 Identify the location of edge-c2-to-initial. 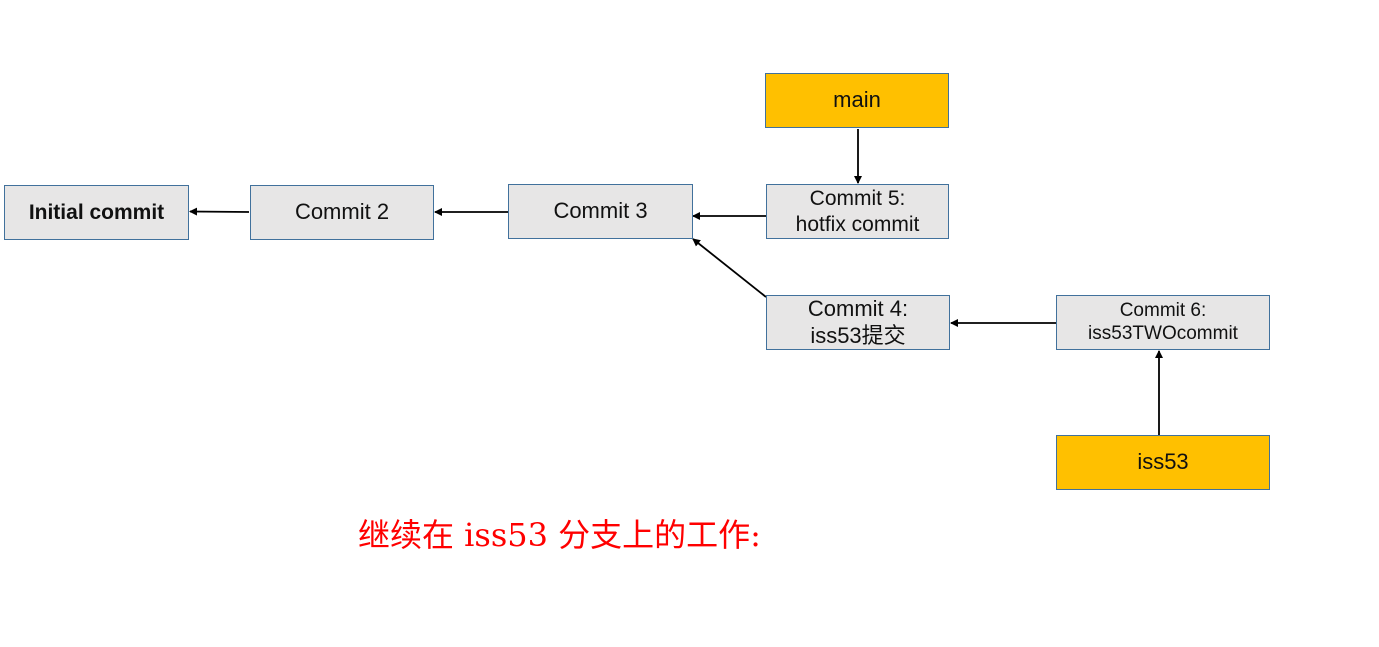
(219, 211).